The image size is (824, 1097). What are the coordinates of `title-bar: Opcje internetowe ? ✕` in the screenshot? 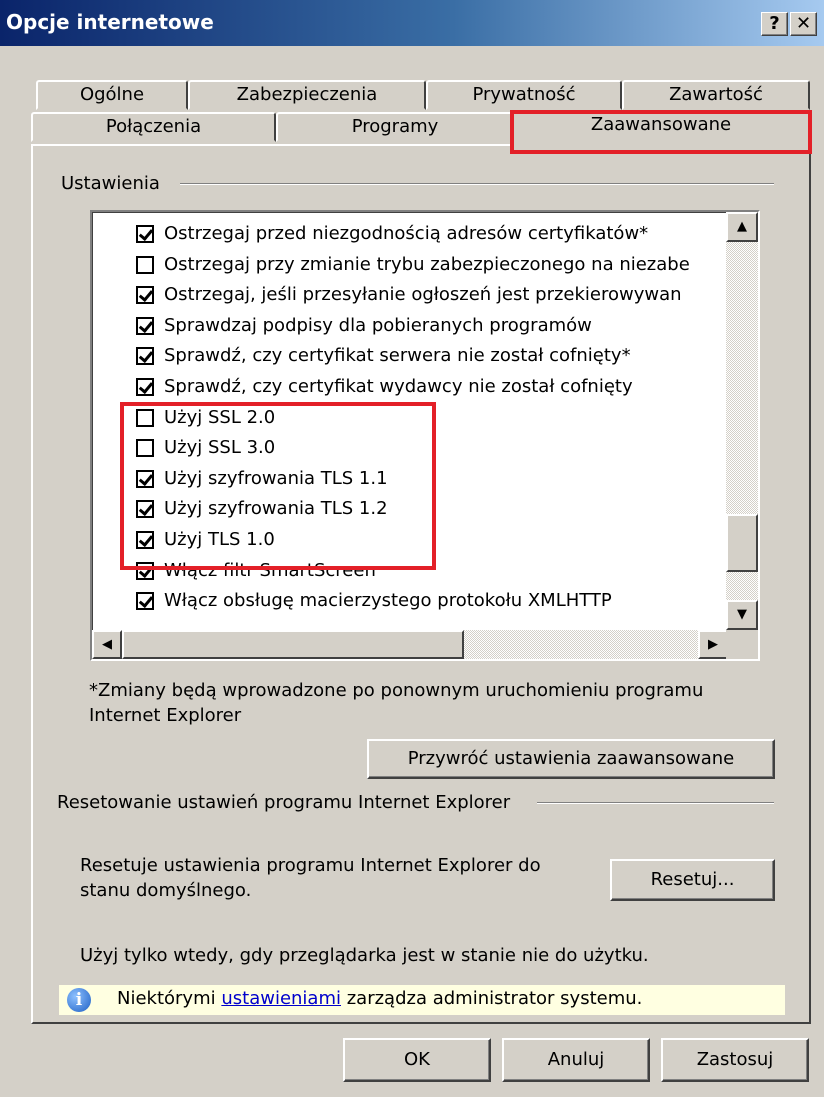 It's located at (412, 23).